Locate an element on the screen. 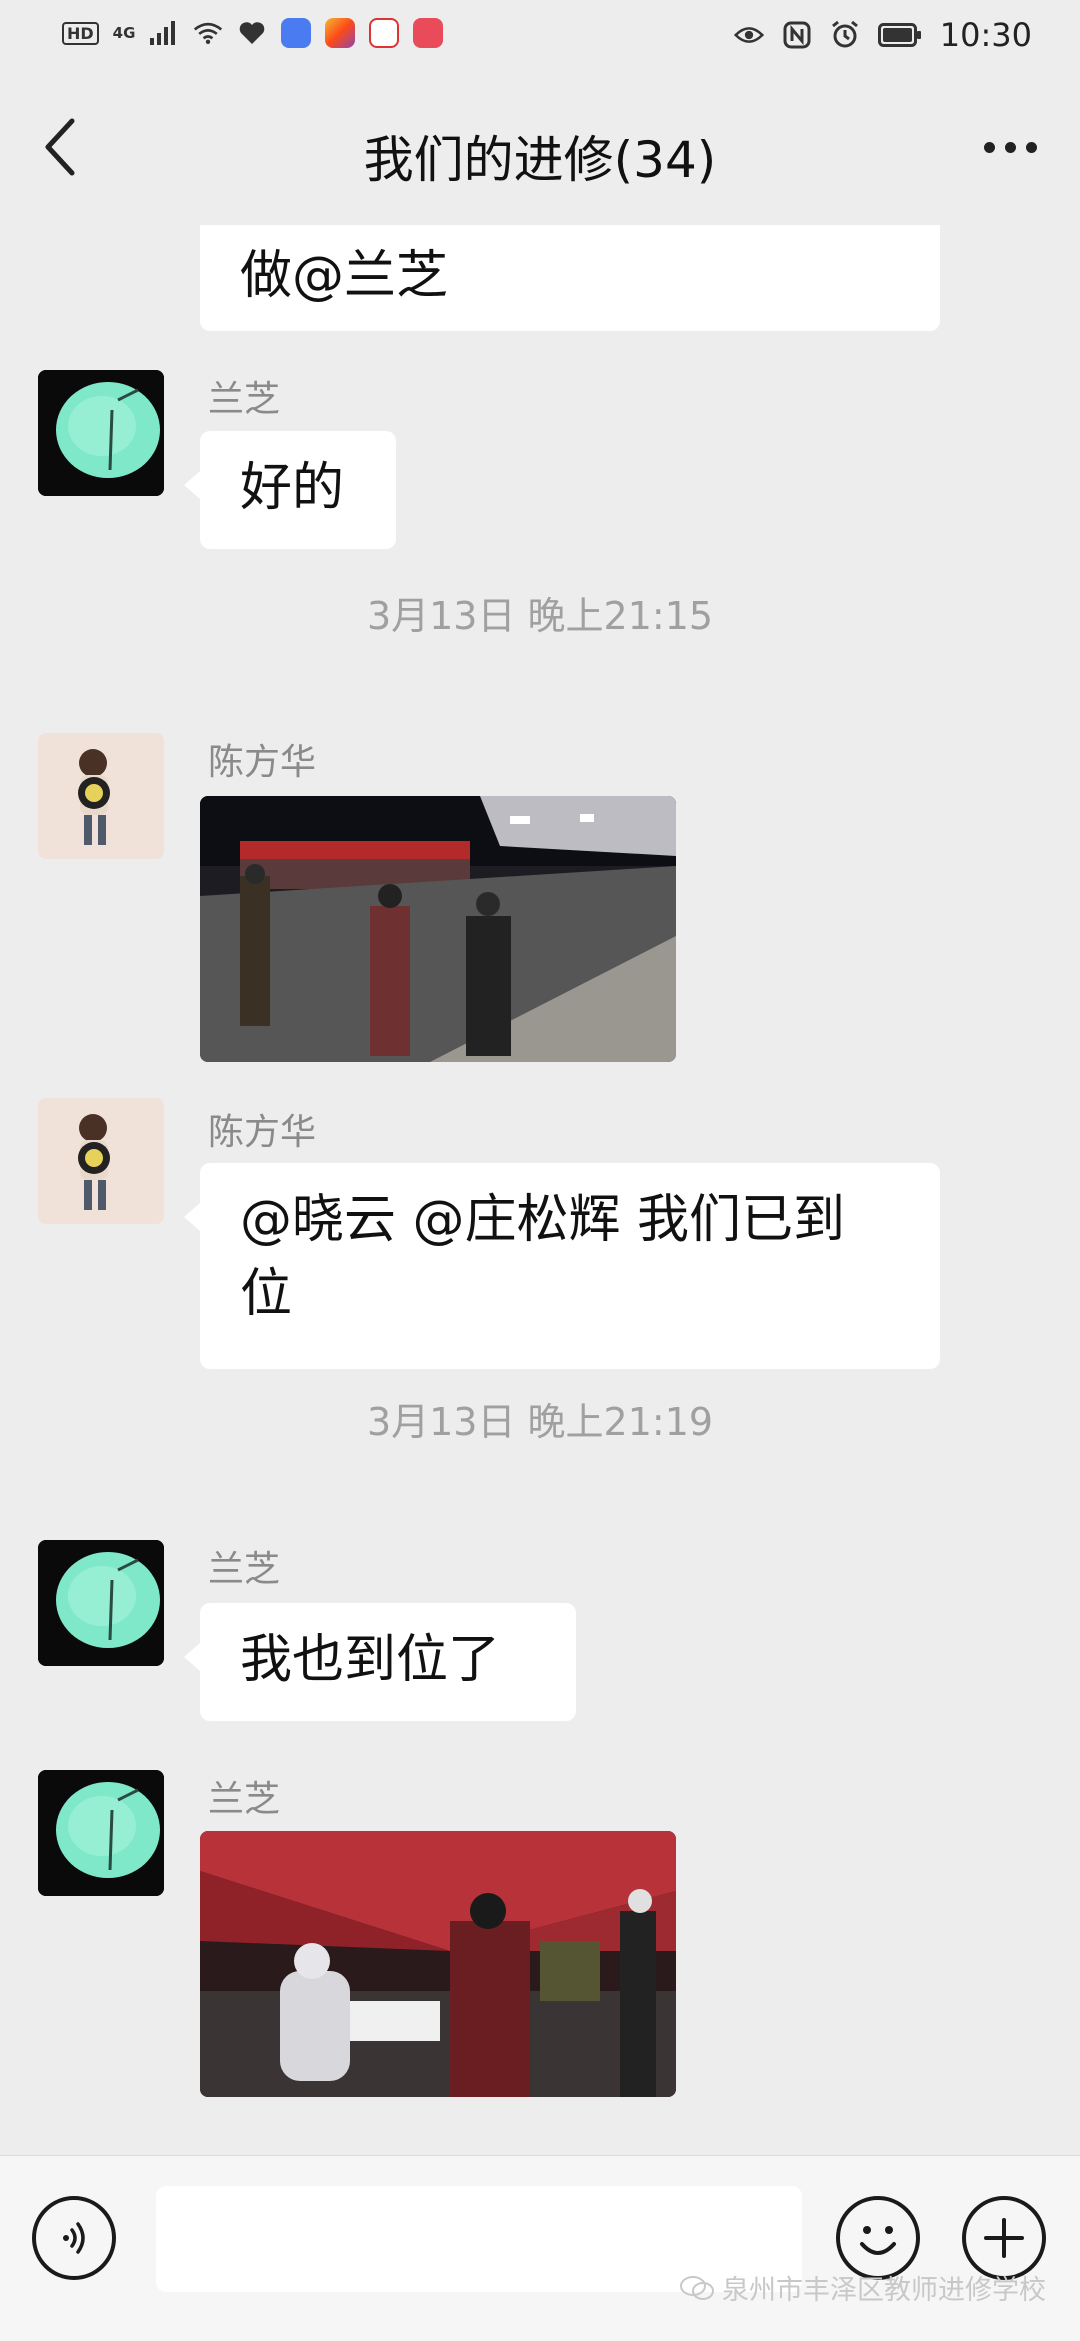 The width and height of the screenshot is (1080, 2341). music-app-icon is located at coordinates (296, 33).